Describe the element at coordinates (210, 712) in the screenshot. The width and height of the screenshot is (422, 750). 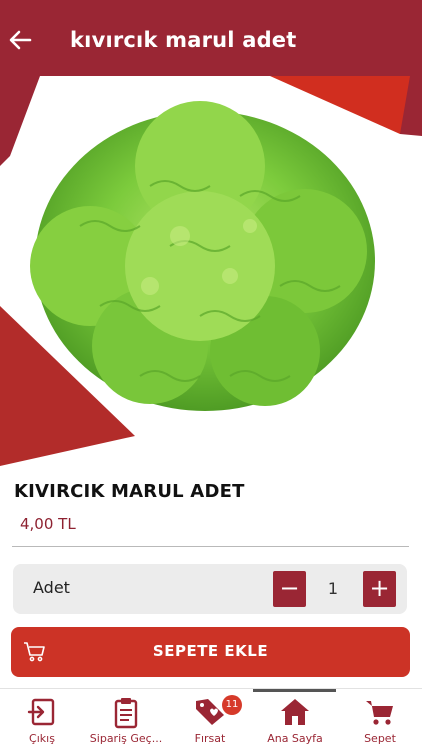
I see `tag-heart-icon` at that location.